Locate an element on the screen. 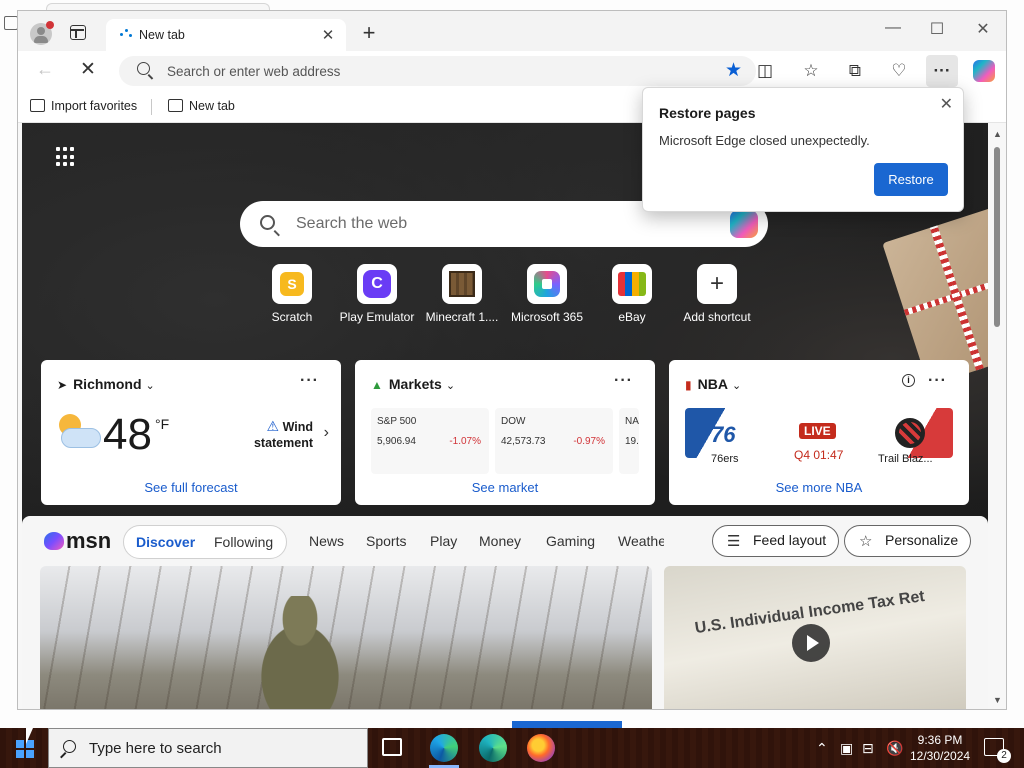 This screenshot has width=1024, height=768. story-image-soldier is located at coordinates (300, 652).